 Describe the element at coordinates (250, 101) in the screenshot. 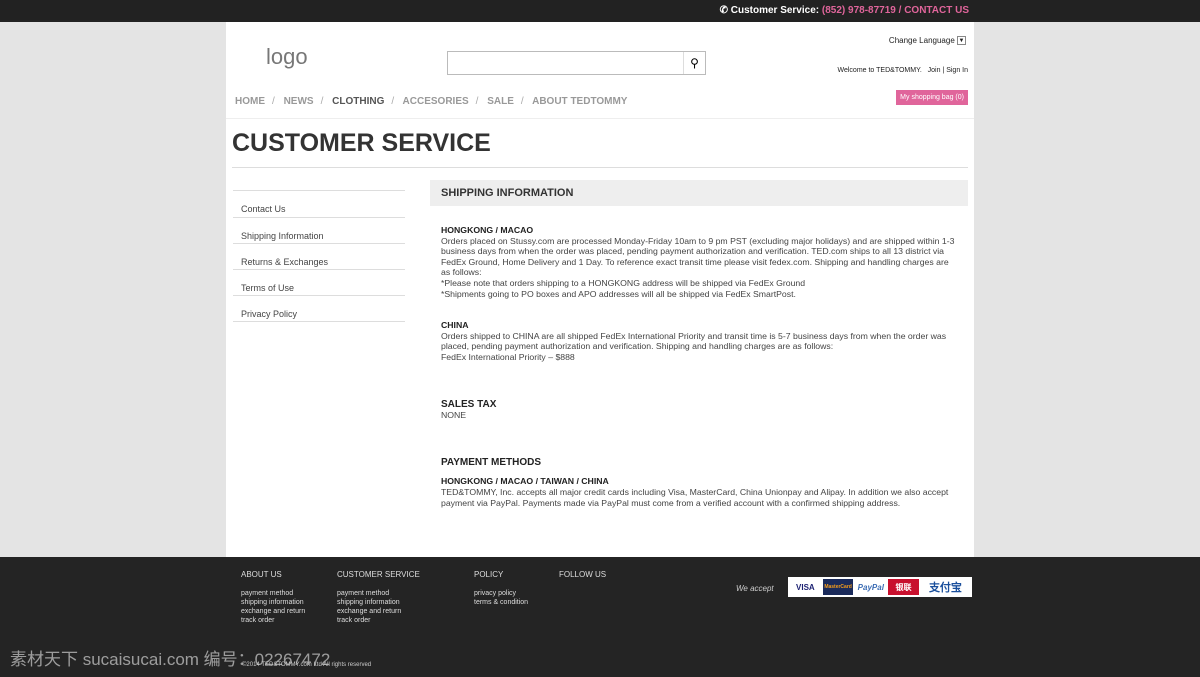

I see `nav-home: HOME` at that location.